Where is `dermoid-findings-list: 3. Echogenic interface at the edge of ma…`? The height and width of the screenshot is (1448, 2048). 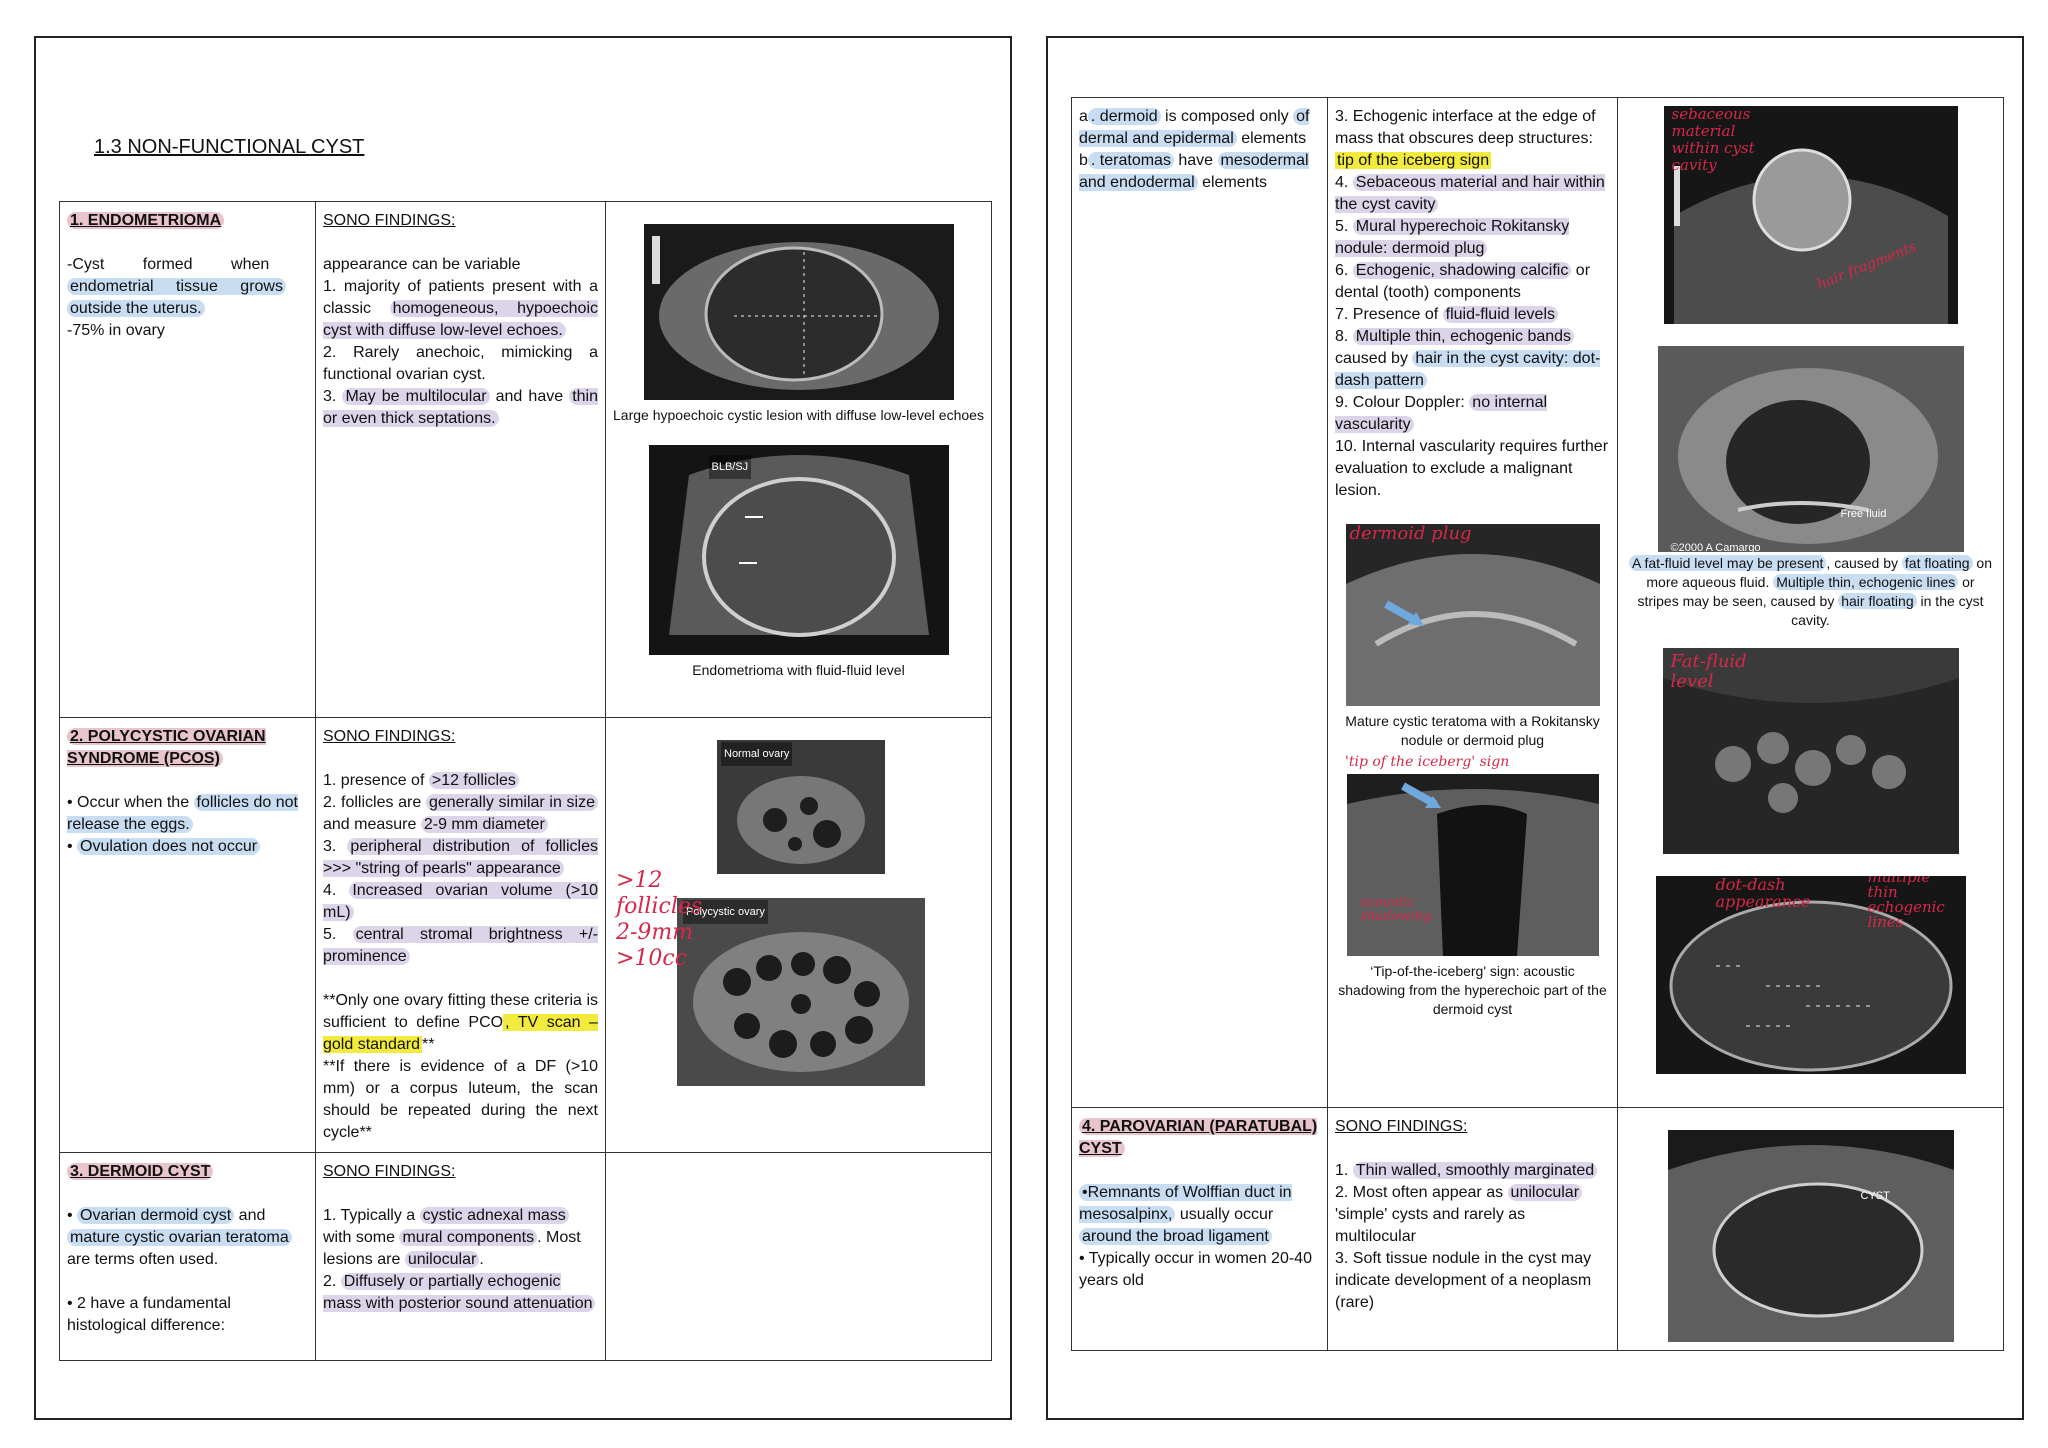 dermoid-findings-list: 3. Echogenic interface at the edge of ma… is located at coordinates (1472, 303).